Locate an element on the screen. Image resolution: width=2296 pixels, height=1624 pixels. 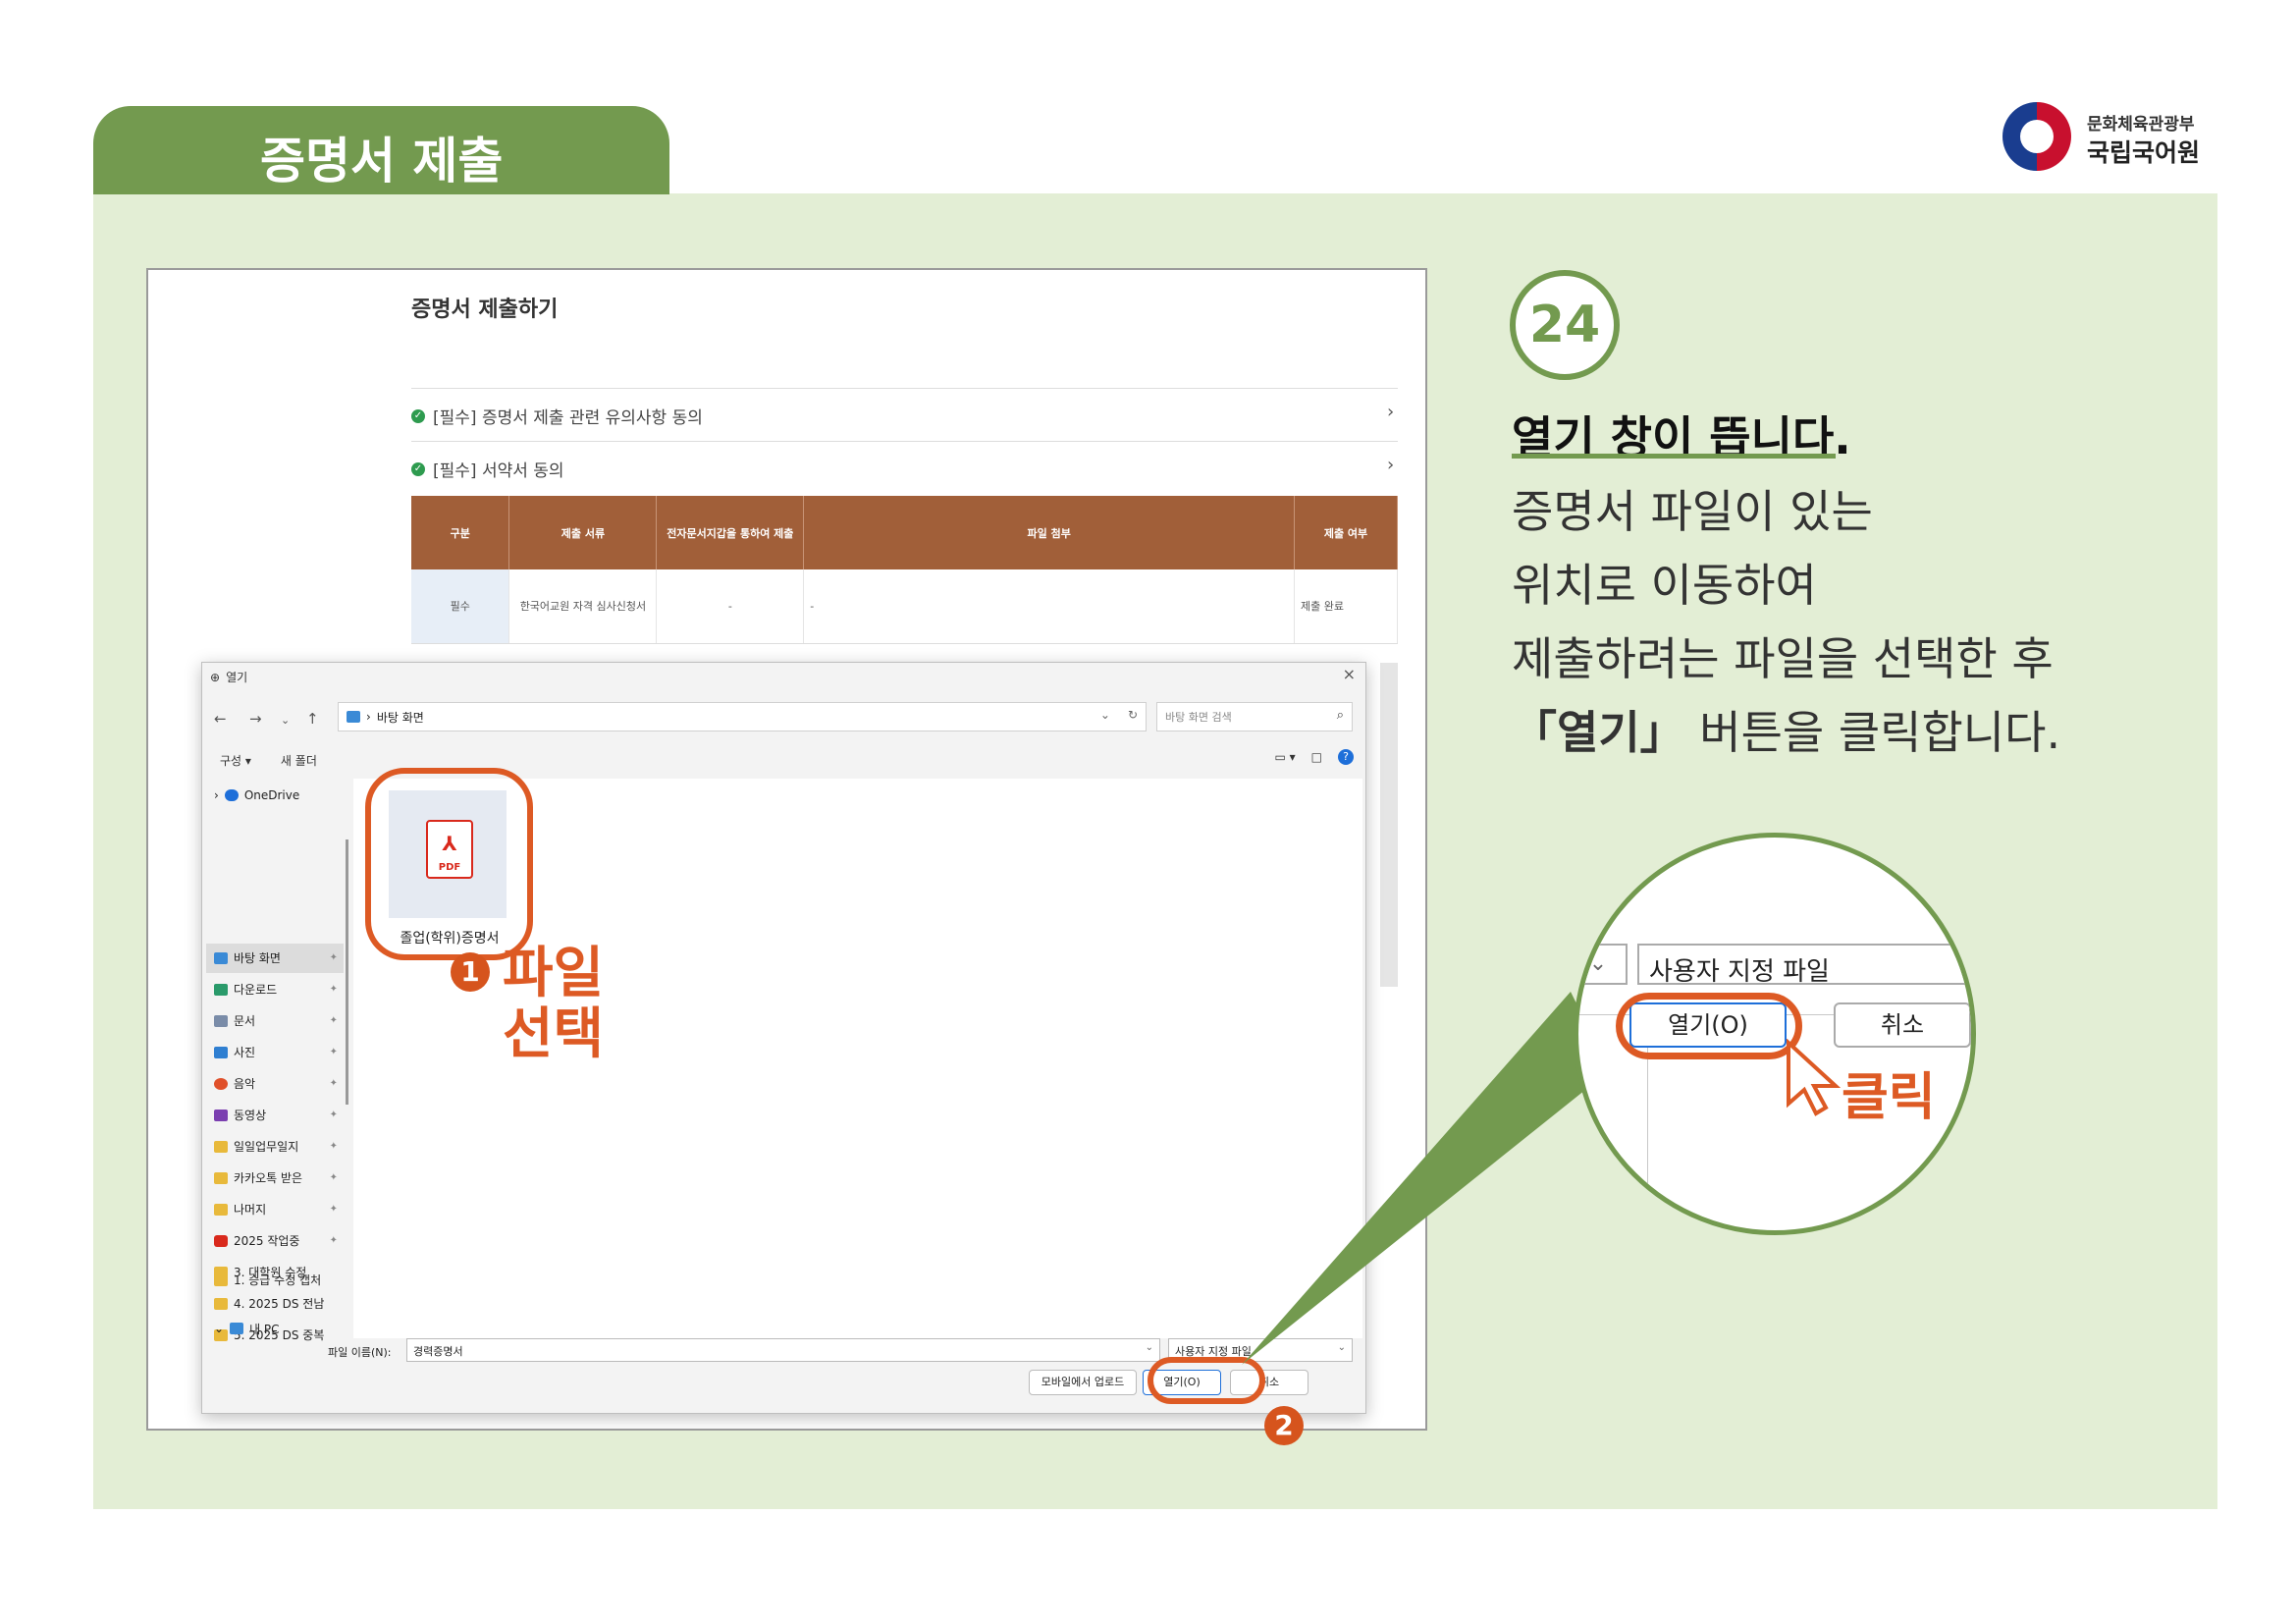
click-label: 클릭 is located at coordinates (1889, 1097).